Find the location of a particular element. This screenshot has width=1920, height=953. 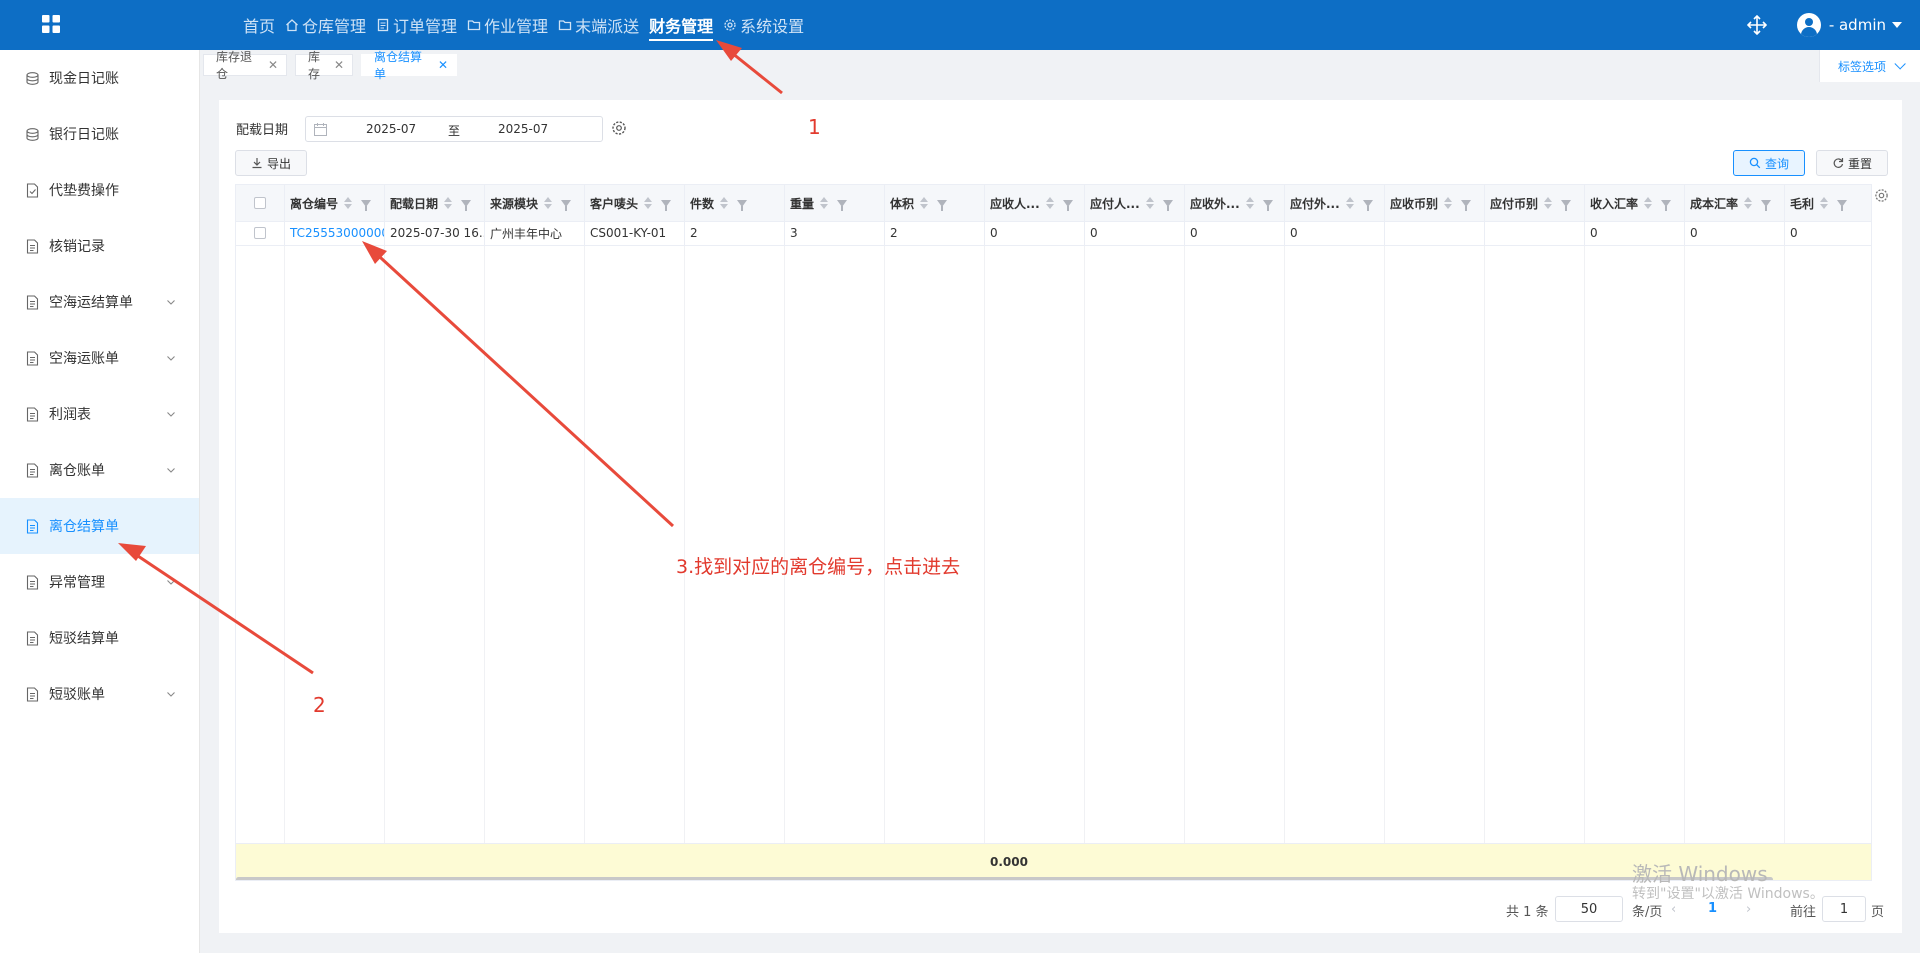

row-checkbox is located at coordinates (260, 233).